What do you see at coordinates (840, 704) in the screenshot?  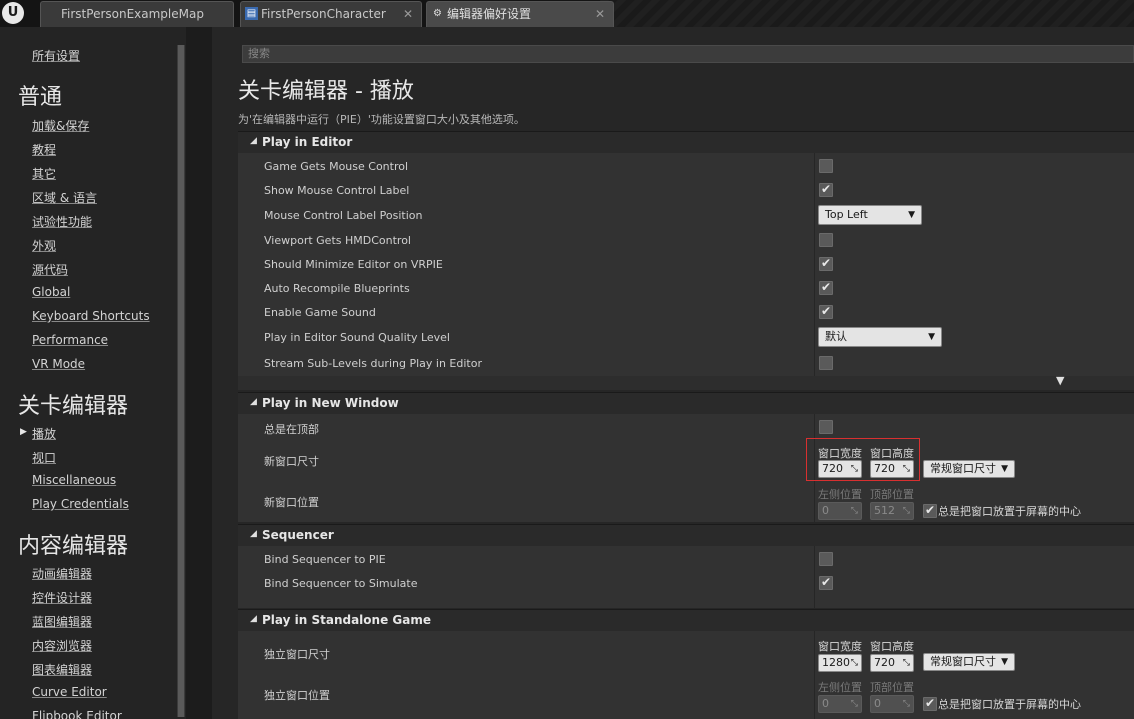 I see `standalone-left-input: 0 ⤡` at bounding box center [840, 704].